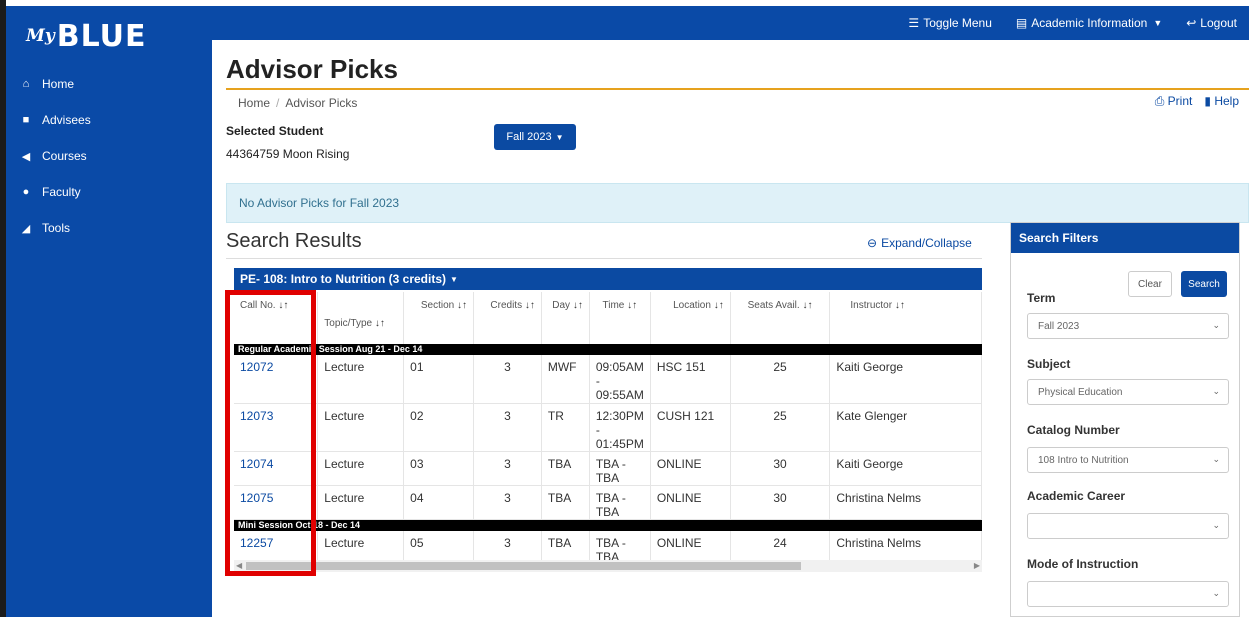 The image size is (1249, 617). I want to click on breadcrumb: Home / Advisor Picks, so click(298, 103).